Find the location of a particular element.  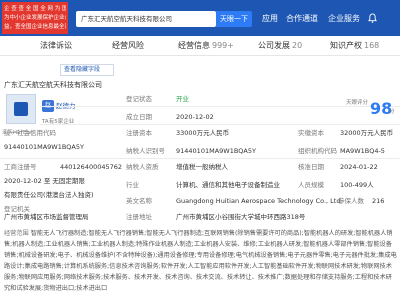

tab-legal: 法律诉讼 is located at coordinates (56, 46).